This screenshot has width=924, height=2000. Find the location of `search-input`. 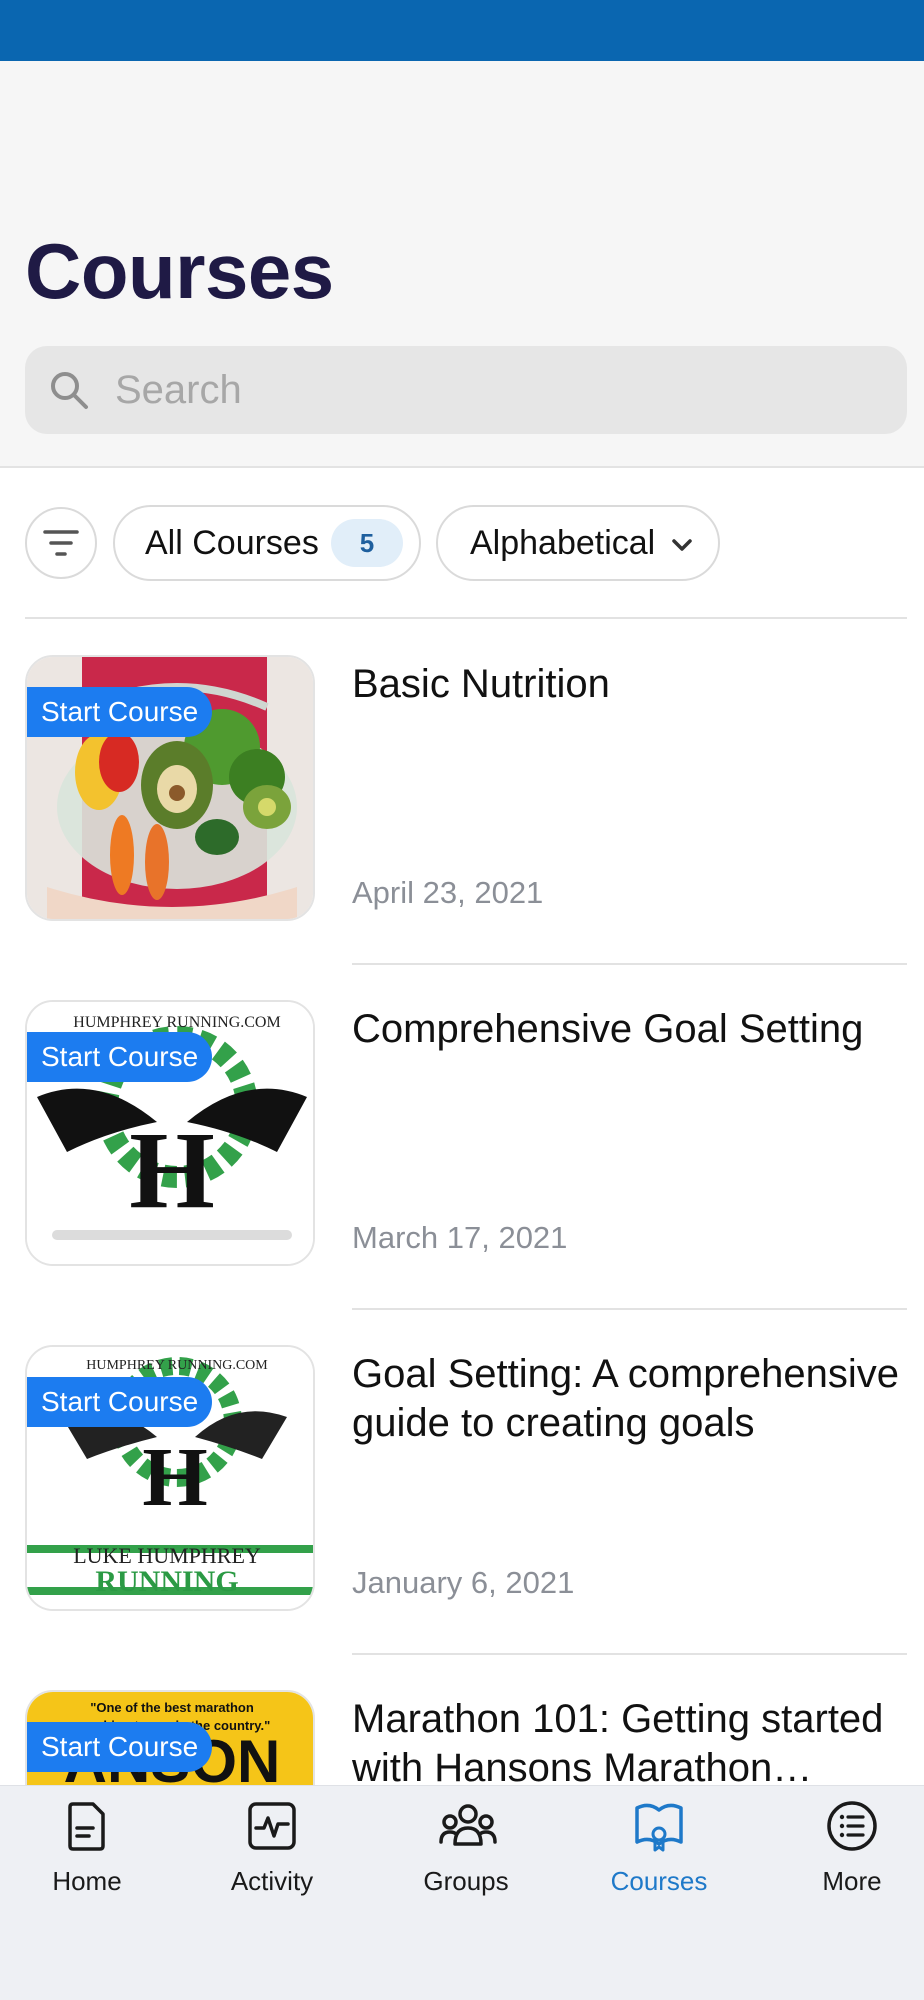

search-input is located at coordinates (495, 390).